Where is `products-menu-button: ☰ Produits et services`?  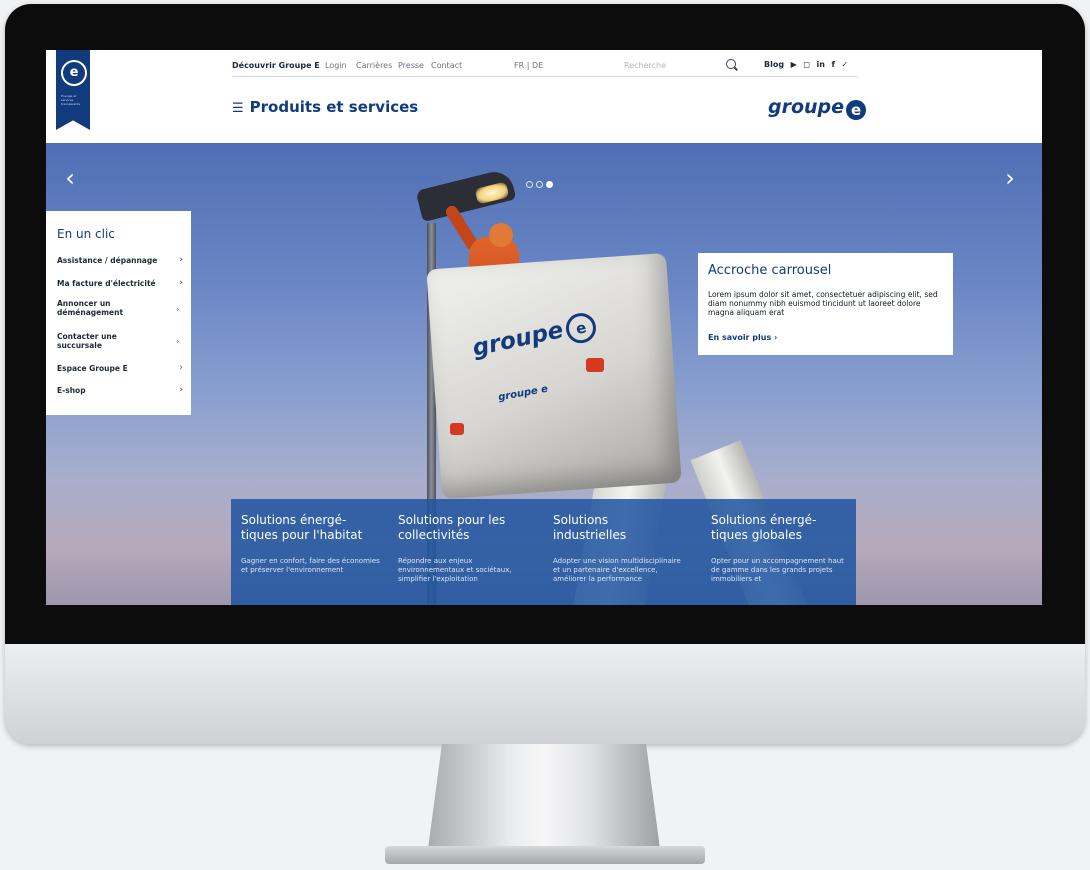 products-menu-button: ☰ Produits et services is located at coordinates (325, 107).